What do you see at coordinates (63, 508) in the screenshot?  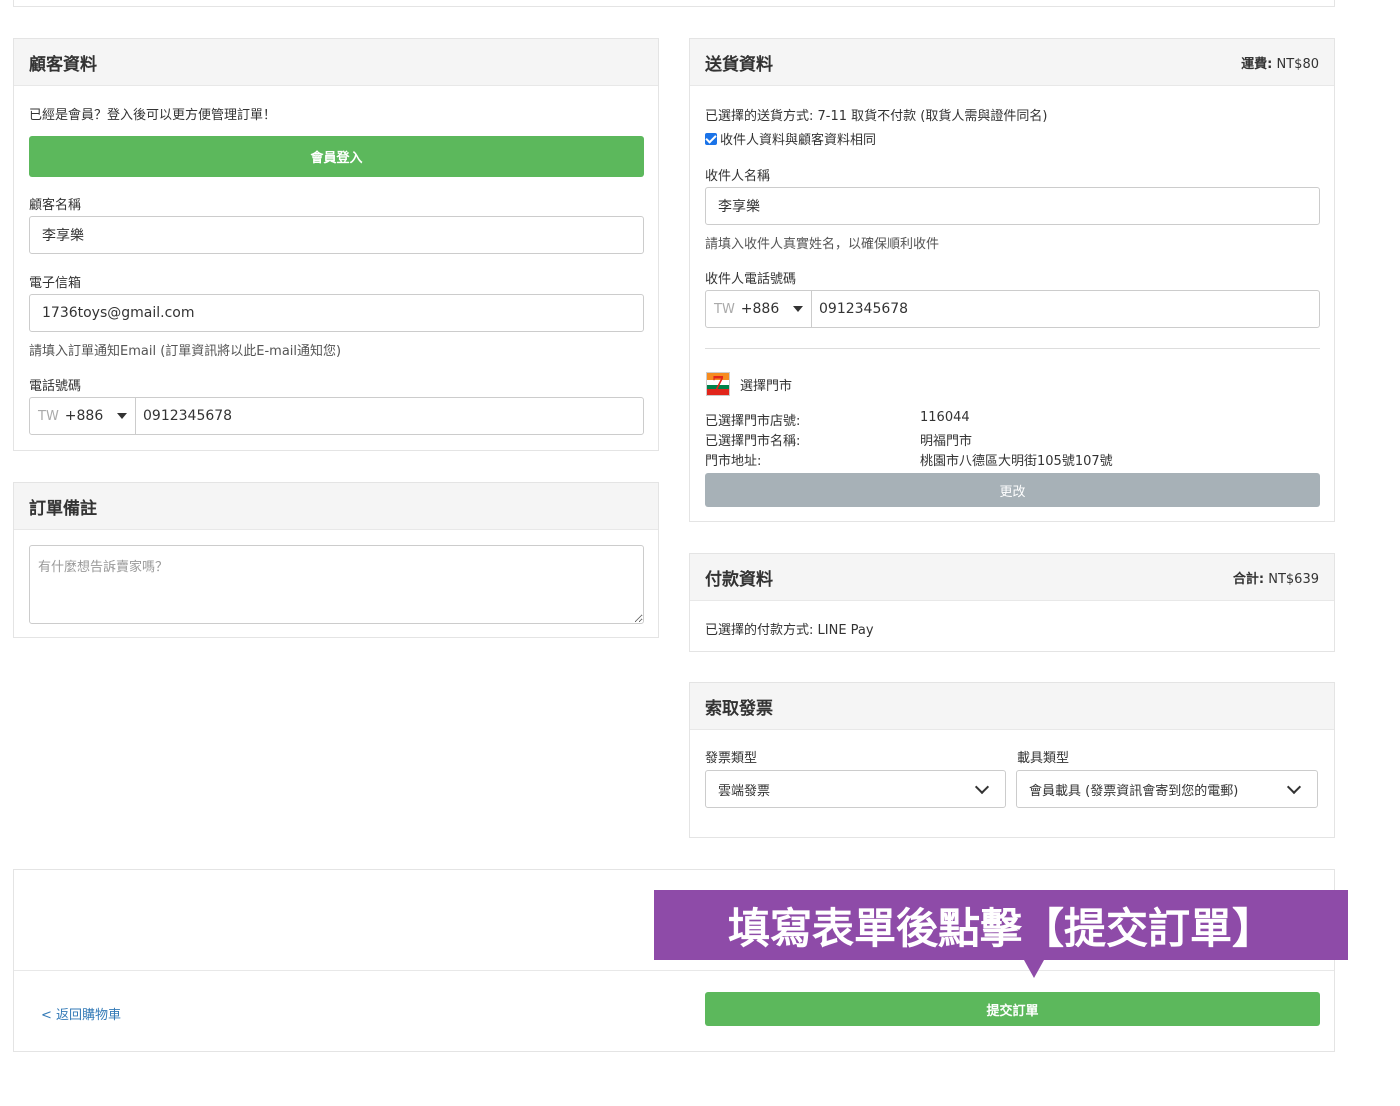 I see `order-note-title: 訂單備註` at bounding box center [63, 508].